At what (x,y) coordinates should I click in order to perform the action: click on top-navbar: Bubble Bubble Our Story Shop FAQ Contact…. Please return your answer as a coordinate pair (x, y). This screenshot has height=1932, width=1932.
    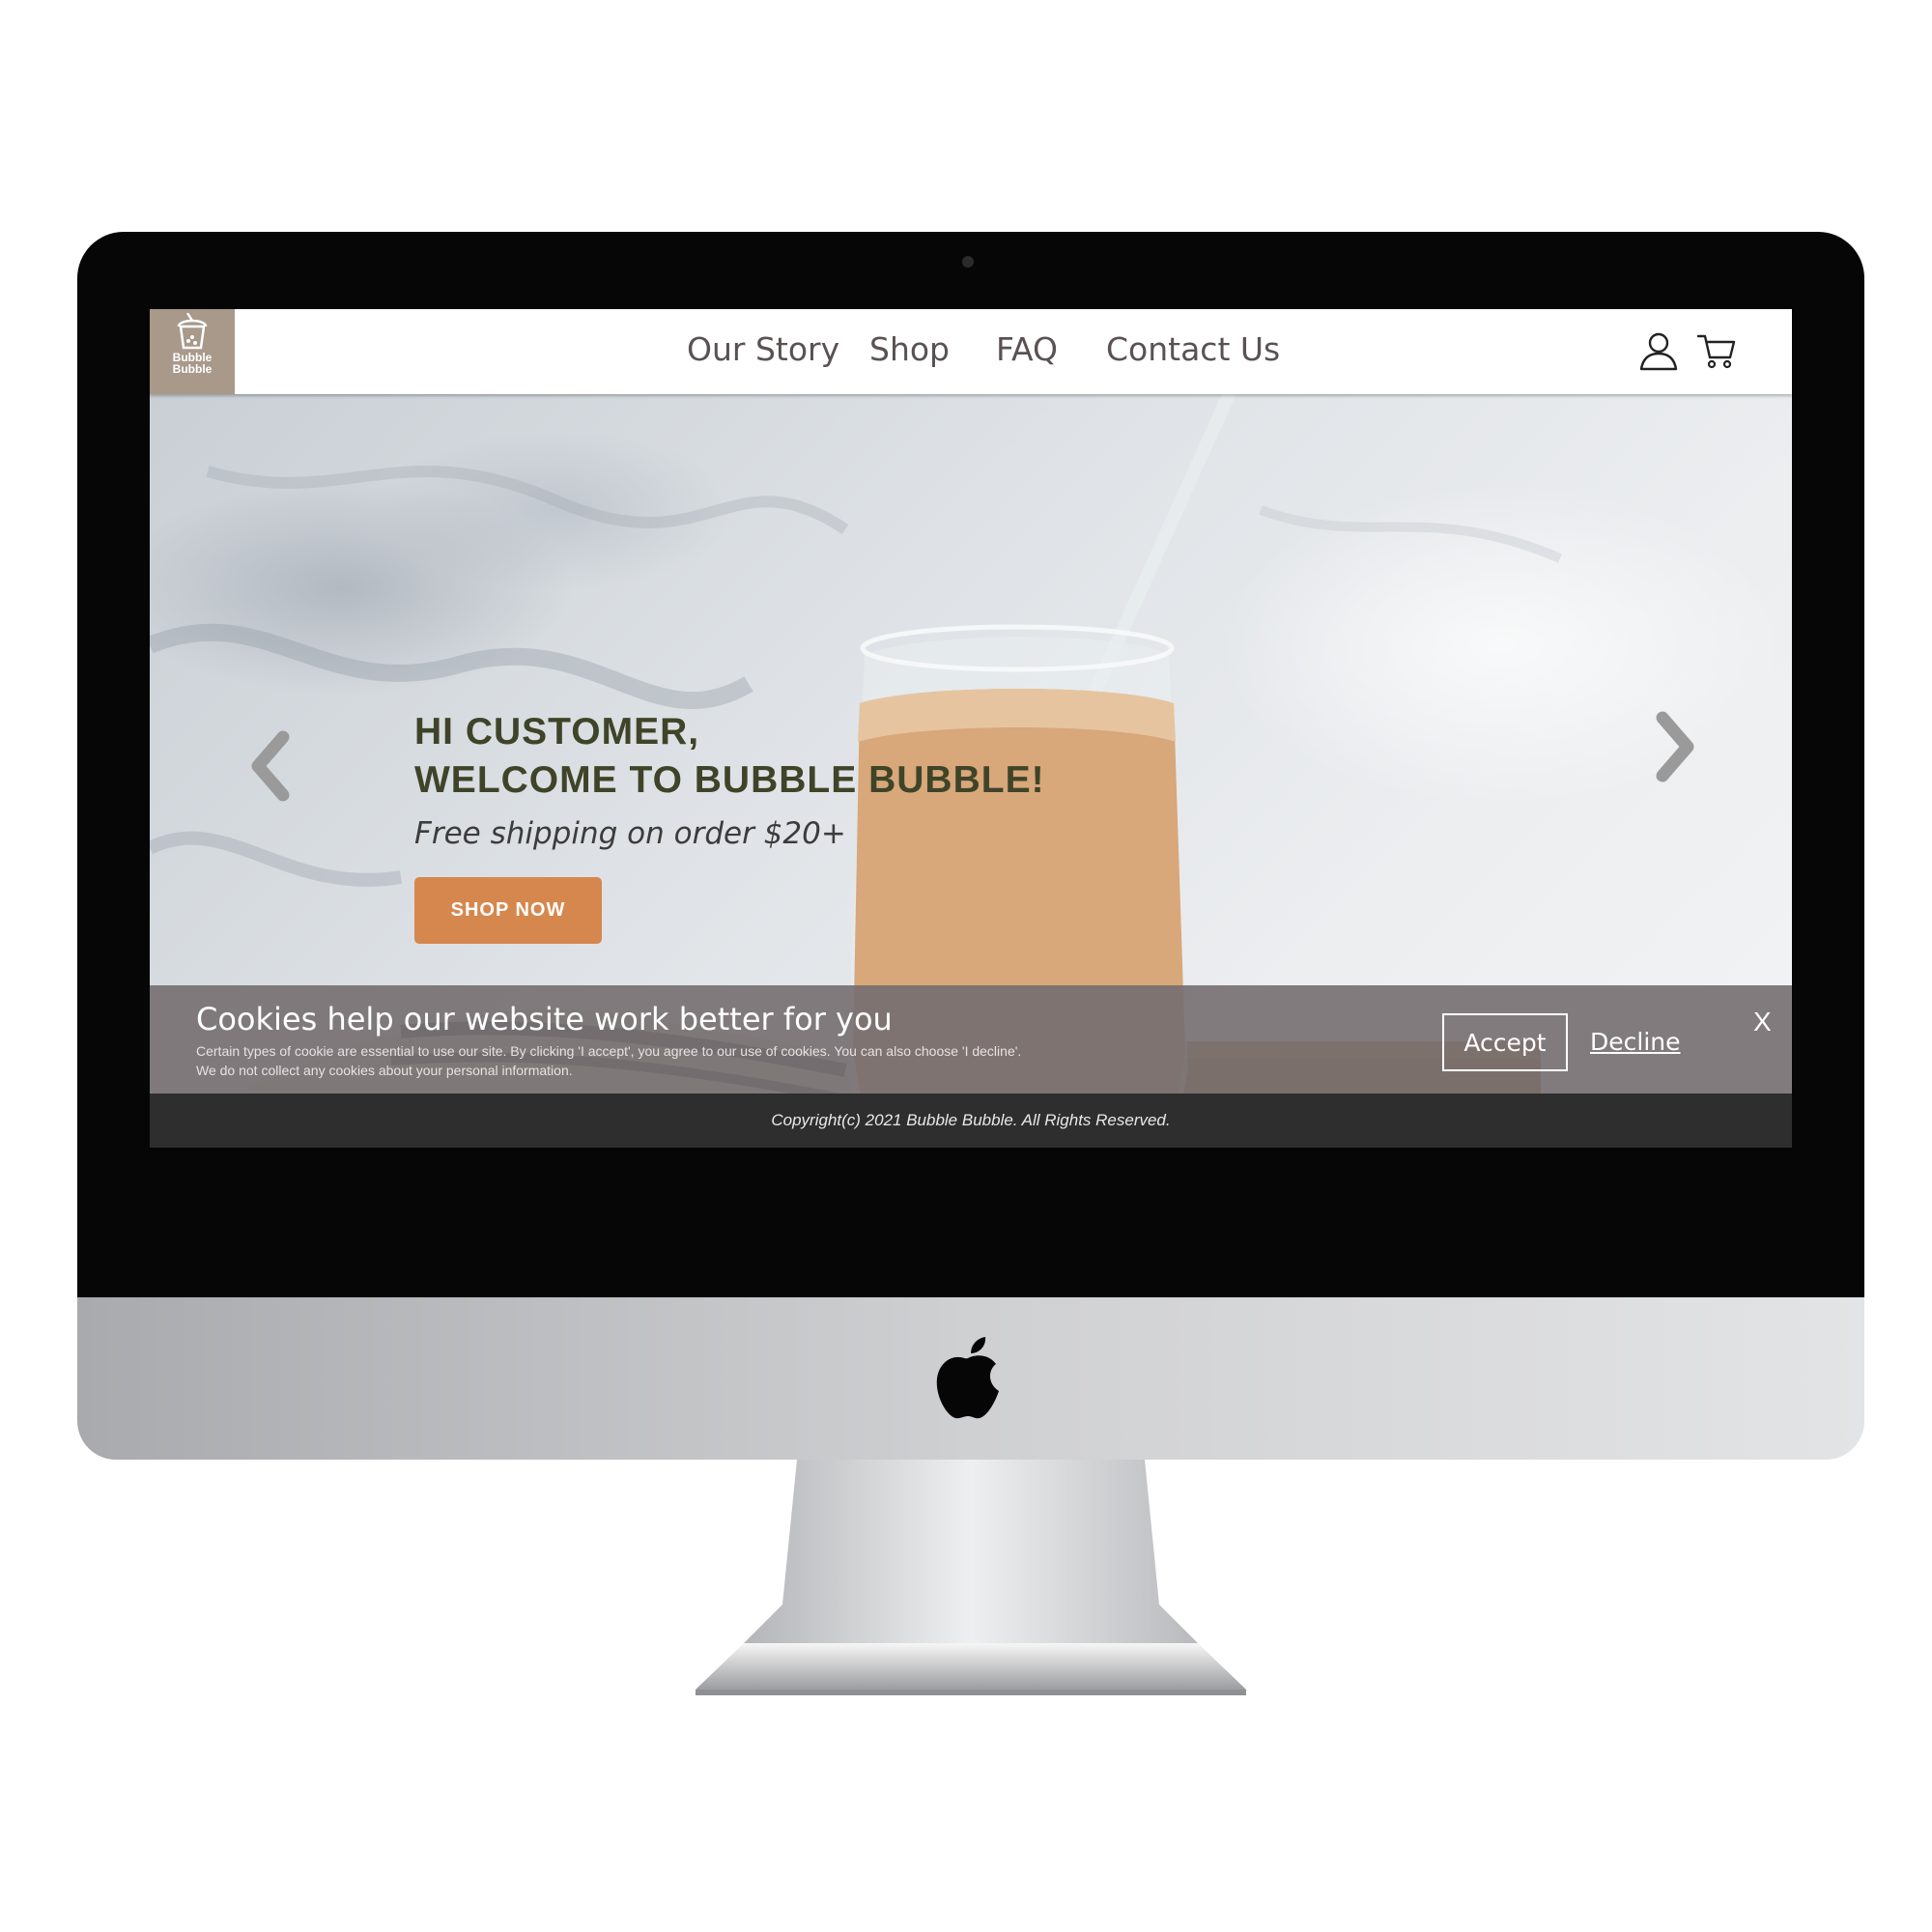
    Looking at the image, I should click on (971, 351).